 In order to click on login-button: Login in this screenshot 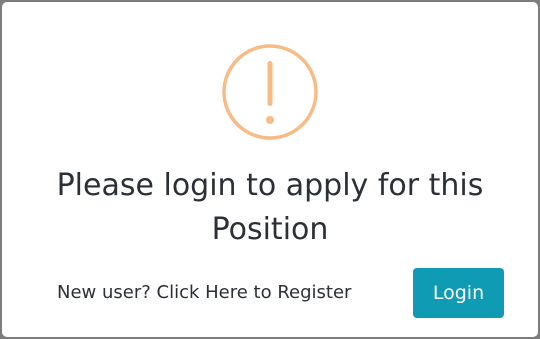, I will do `click(458, 293)`.